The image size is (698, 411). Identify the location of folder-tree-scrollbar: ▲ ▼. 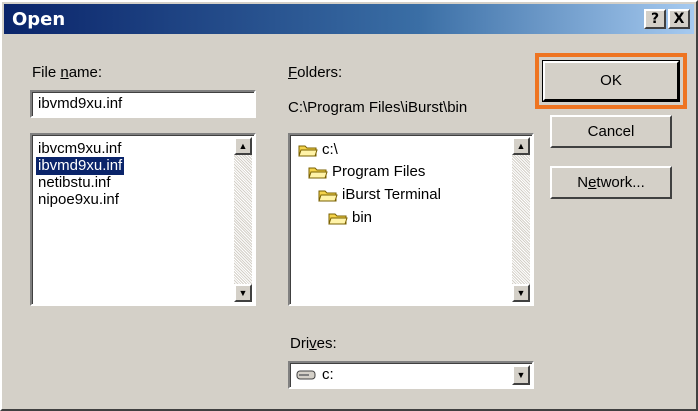
(521, 219).